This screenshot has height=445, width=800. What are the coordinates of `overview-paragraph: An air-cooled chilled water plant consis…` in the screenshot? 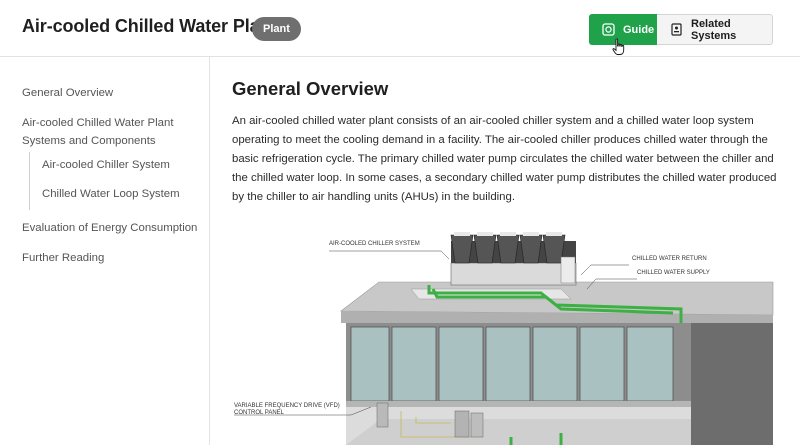 It's located at (504, 159).